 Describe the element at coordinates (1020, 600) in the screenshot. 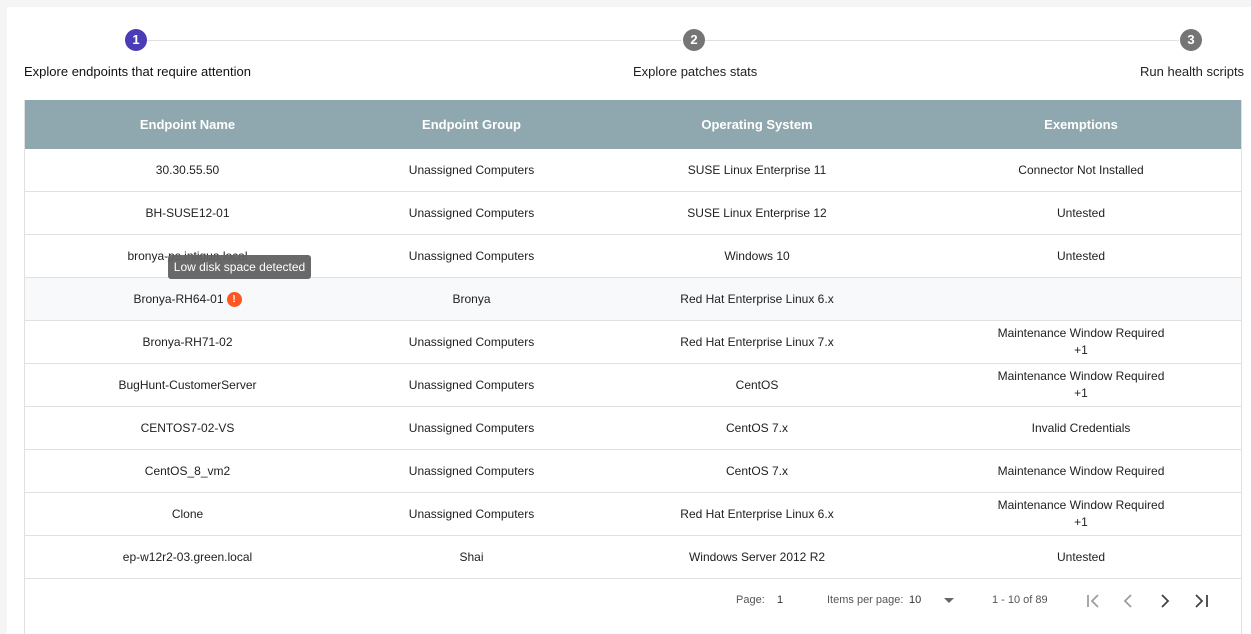

I see `range-label: 1 - 10 of 89` at that location.